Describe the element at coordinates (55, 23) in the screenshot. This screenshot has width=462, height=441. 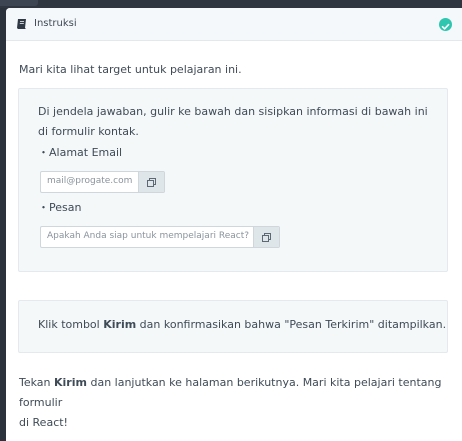
I see `panel-title: Instruksi` at that location.